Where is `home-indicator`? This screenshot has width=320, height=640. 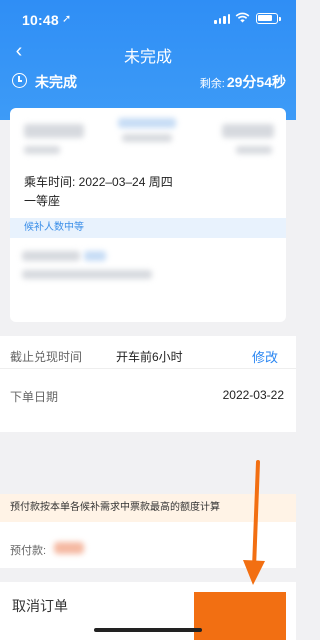 home-indicator is located at coordinates (148, 630).